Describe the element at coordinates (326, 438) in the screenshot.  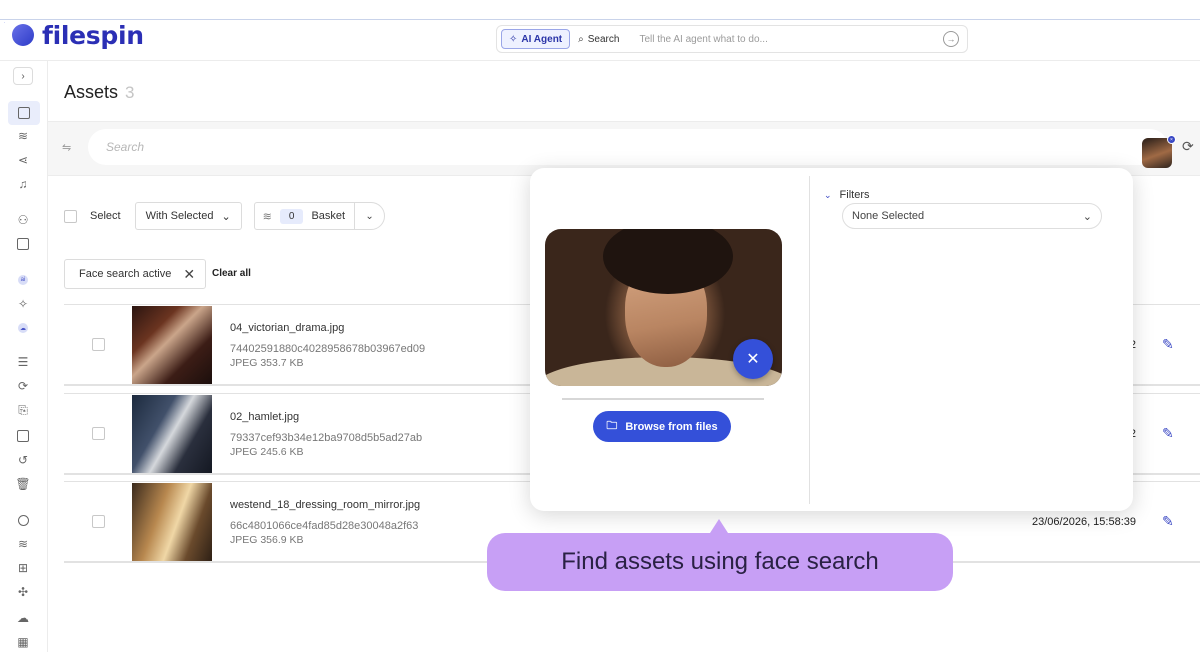
I see `asset-hash: 79337cef93b34e12ba9708d5b5ad27ab` at that location.